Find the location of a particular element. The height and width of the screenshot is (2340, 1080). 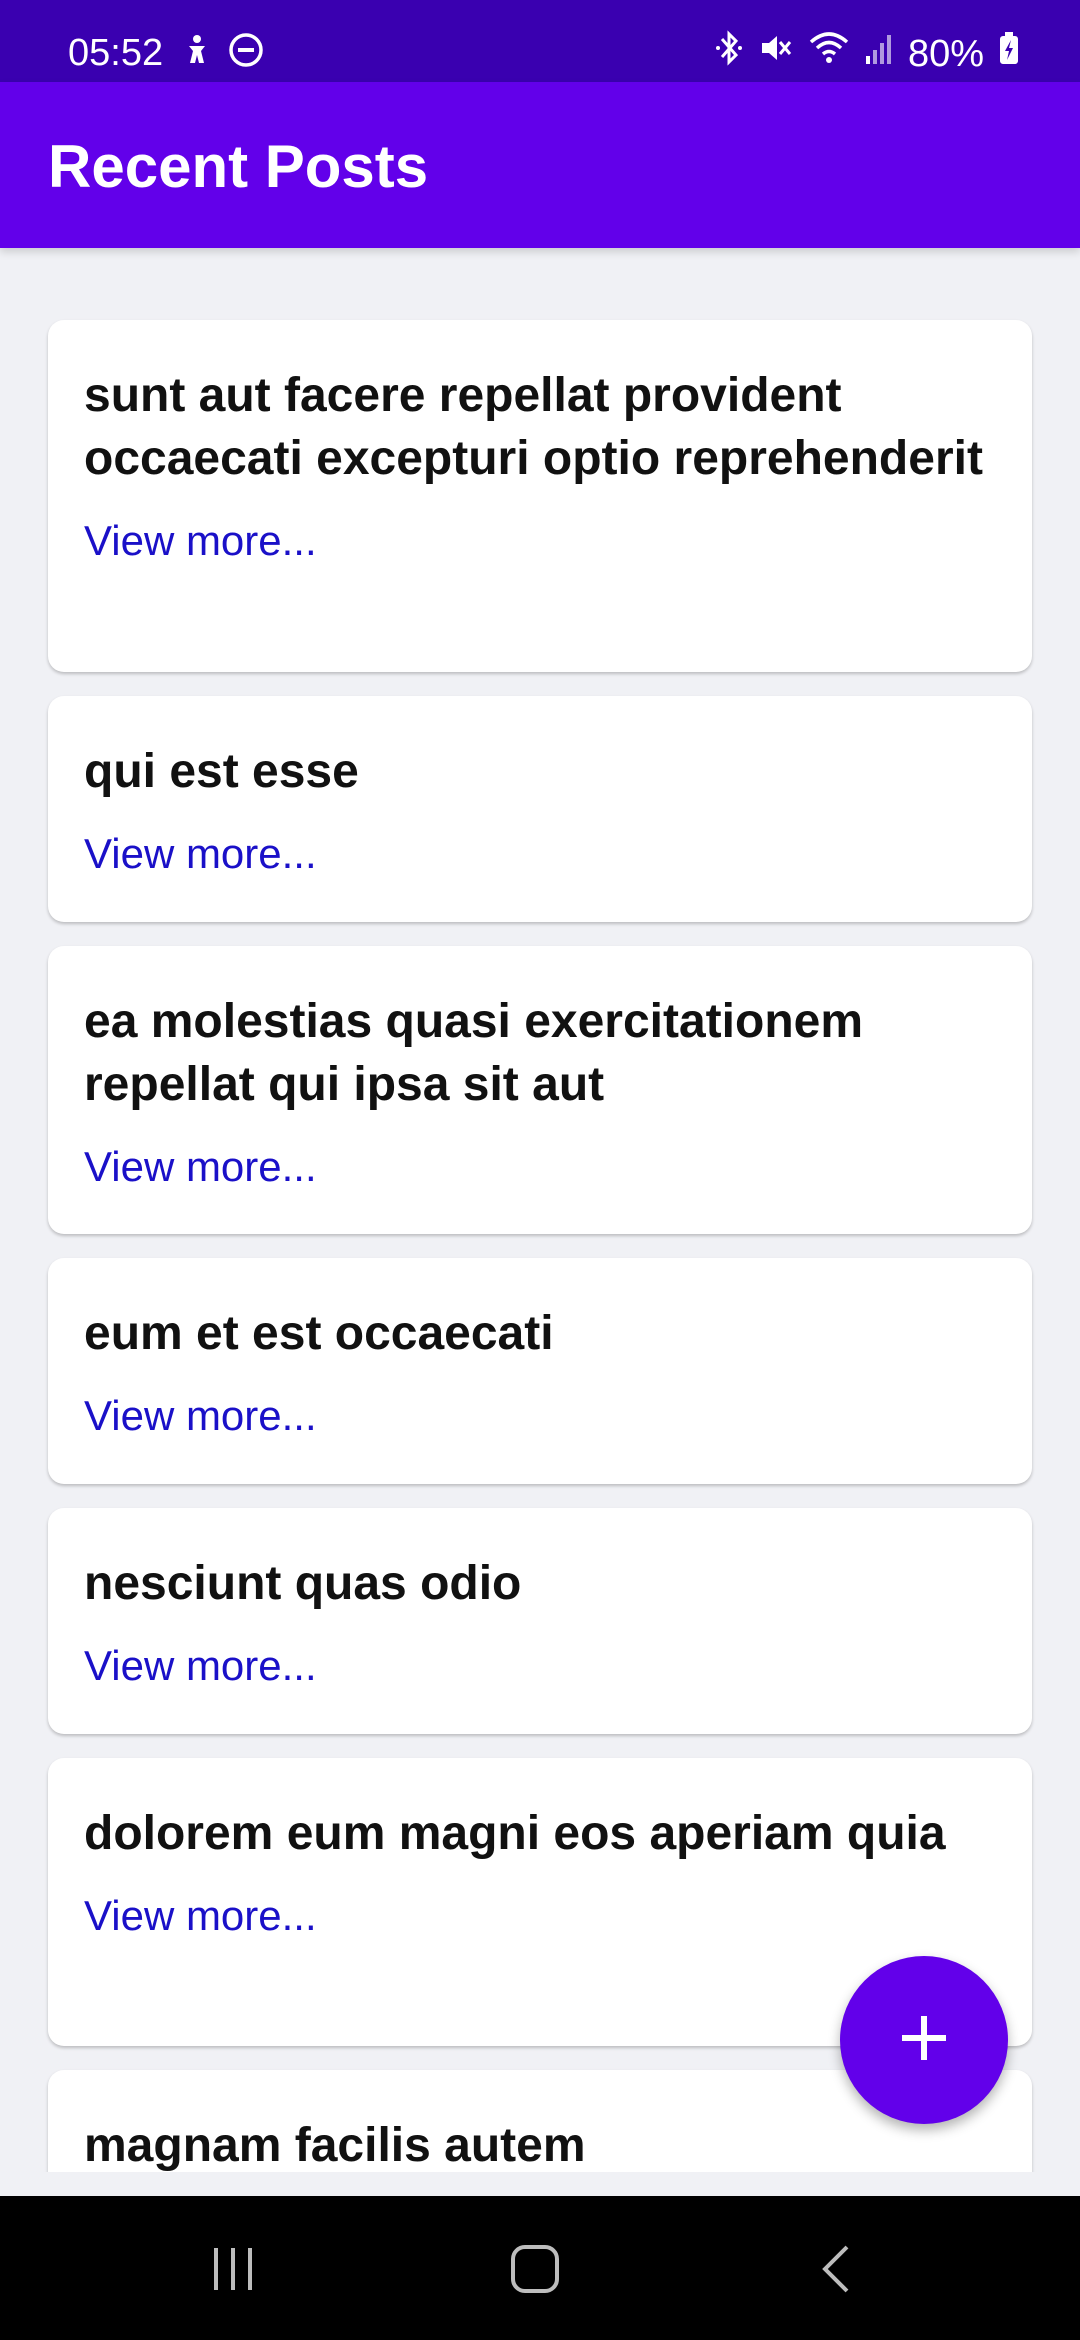

home-icon is located at coordinates (535, 2271).